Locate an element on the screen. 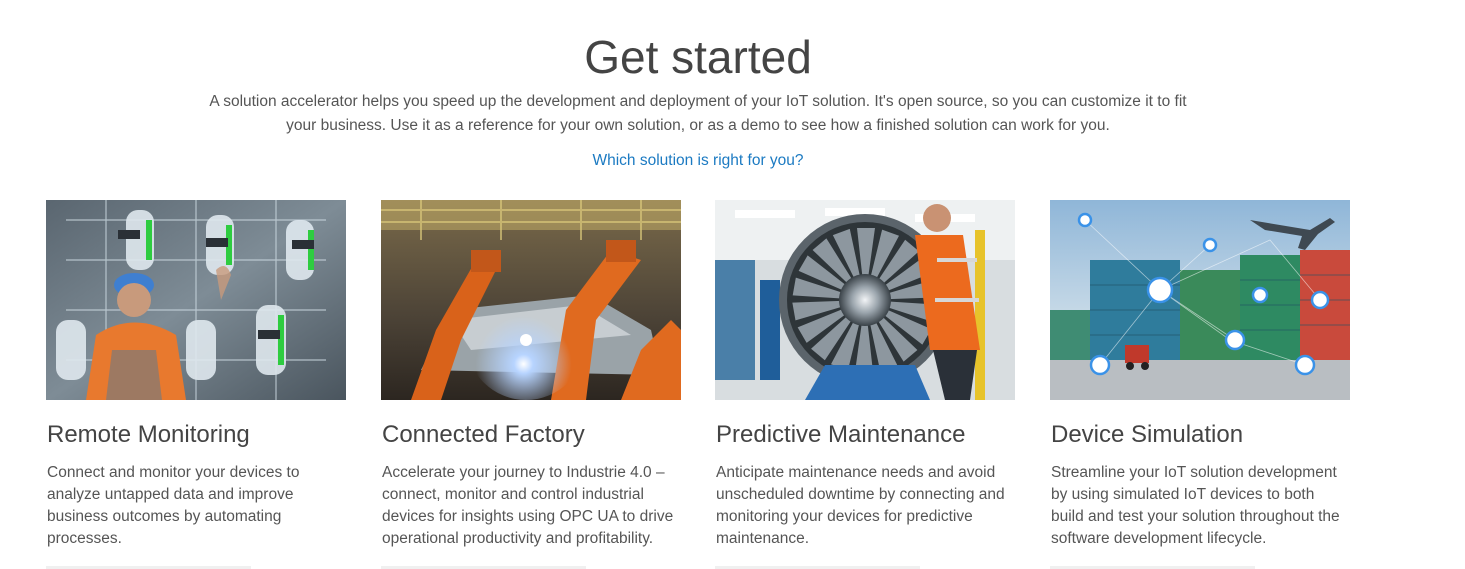 Image resolution: width=1465 pixels, height=569 pixels. card-title: Remote Monitoring is located at coordinates (196, 435).